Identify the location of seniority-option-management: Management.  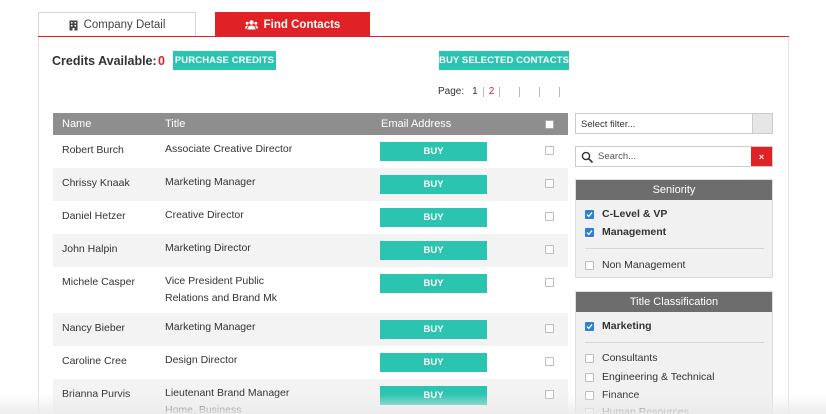
(625, 232).